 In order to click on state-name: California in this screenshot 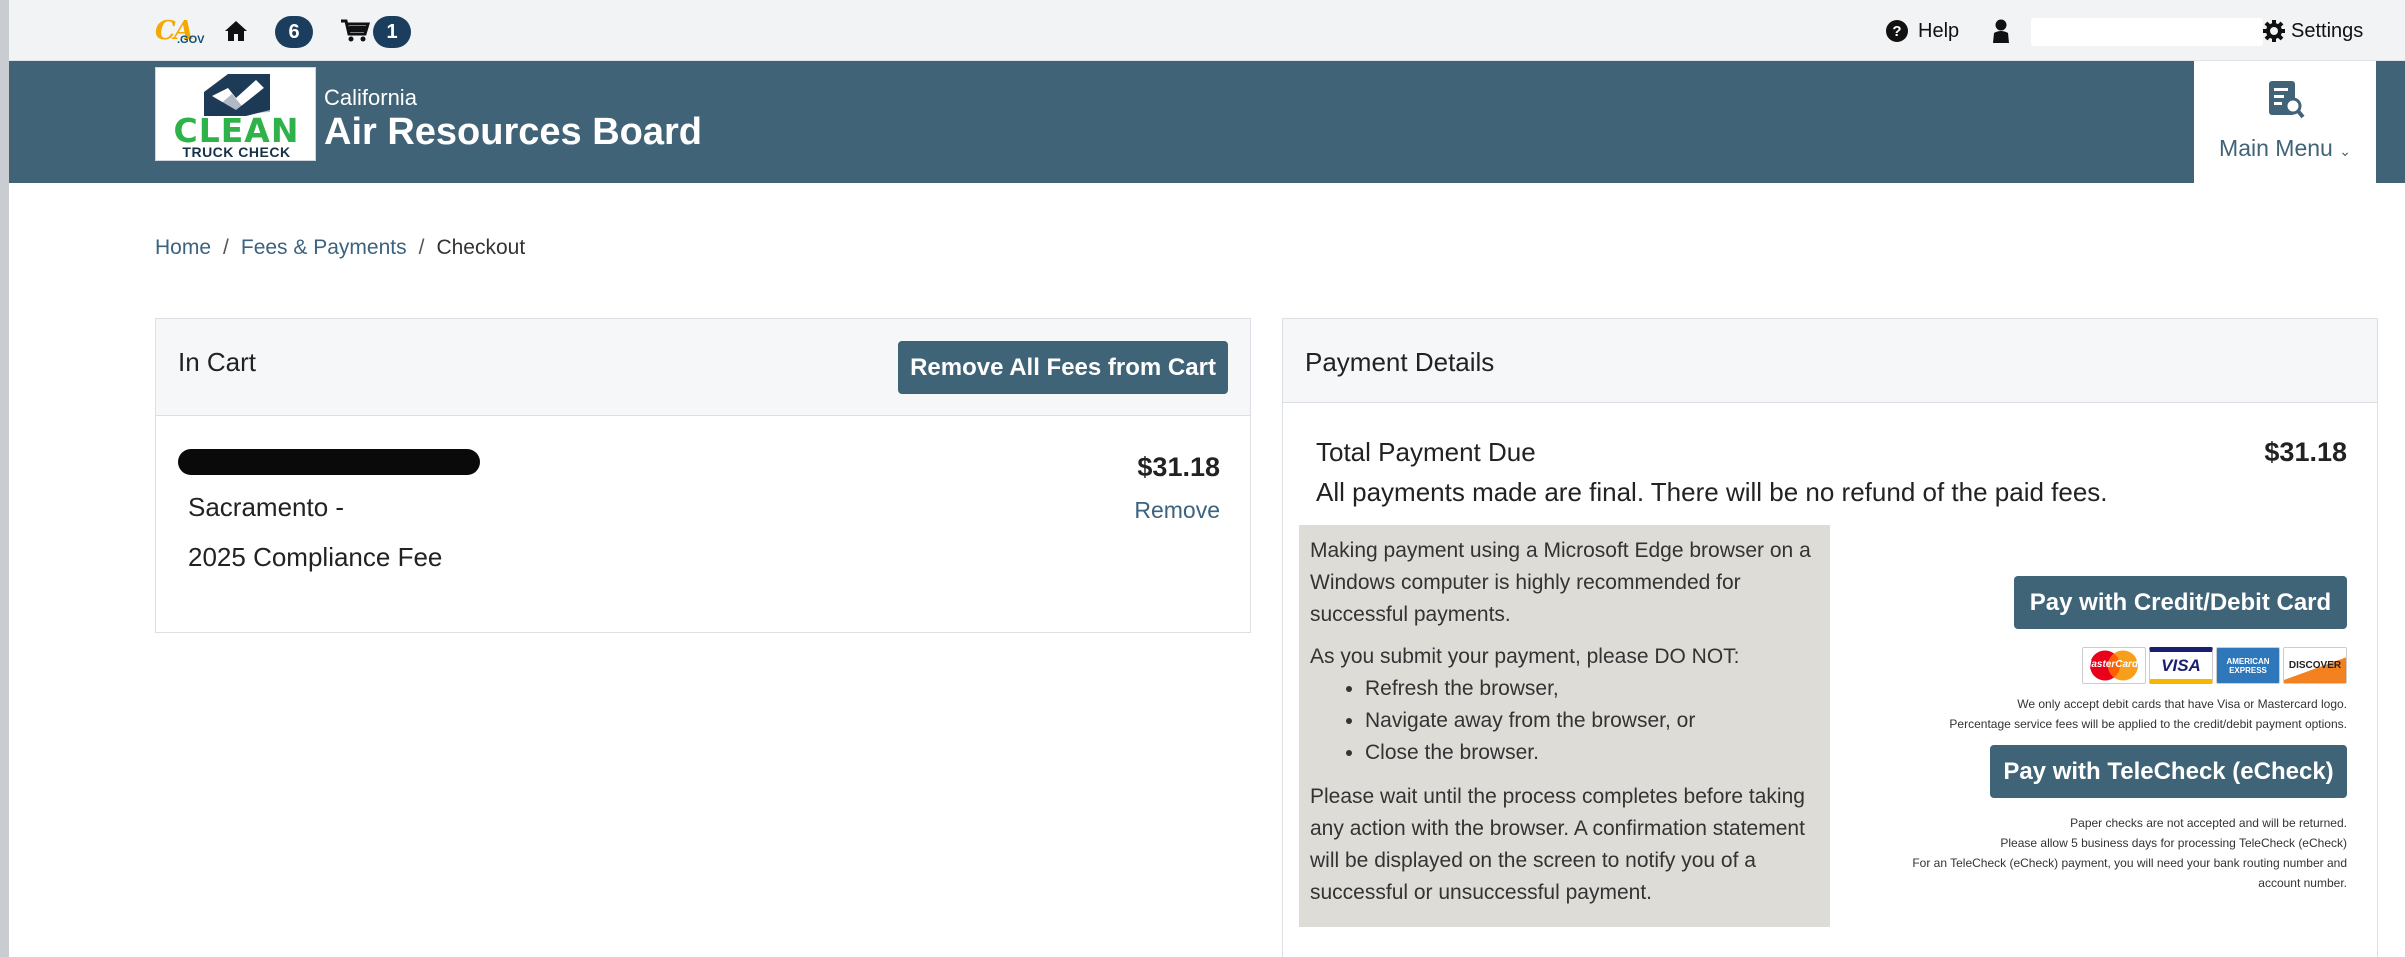, I will do `click(370, 97)`.